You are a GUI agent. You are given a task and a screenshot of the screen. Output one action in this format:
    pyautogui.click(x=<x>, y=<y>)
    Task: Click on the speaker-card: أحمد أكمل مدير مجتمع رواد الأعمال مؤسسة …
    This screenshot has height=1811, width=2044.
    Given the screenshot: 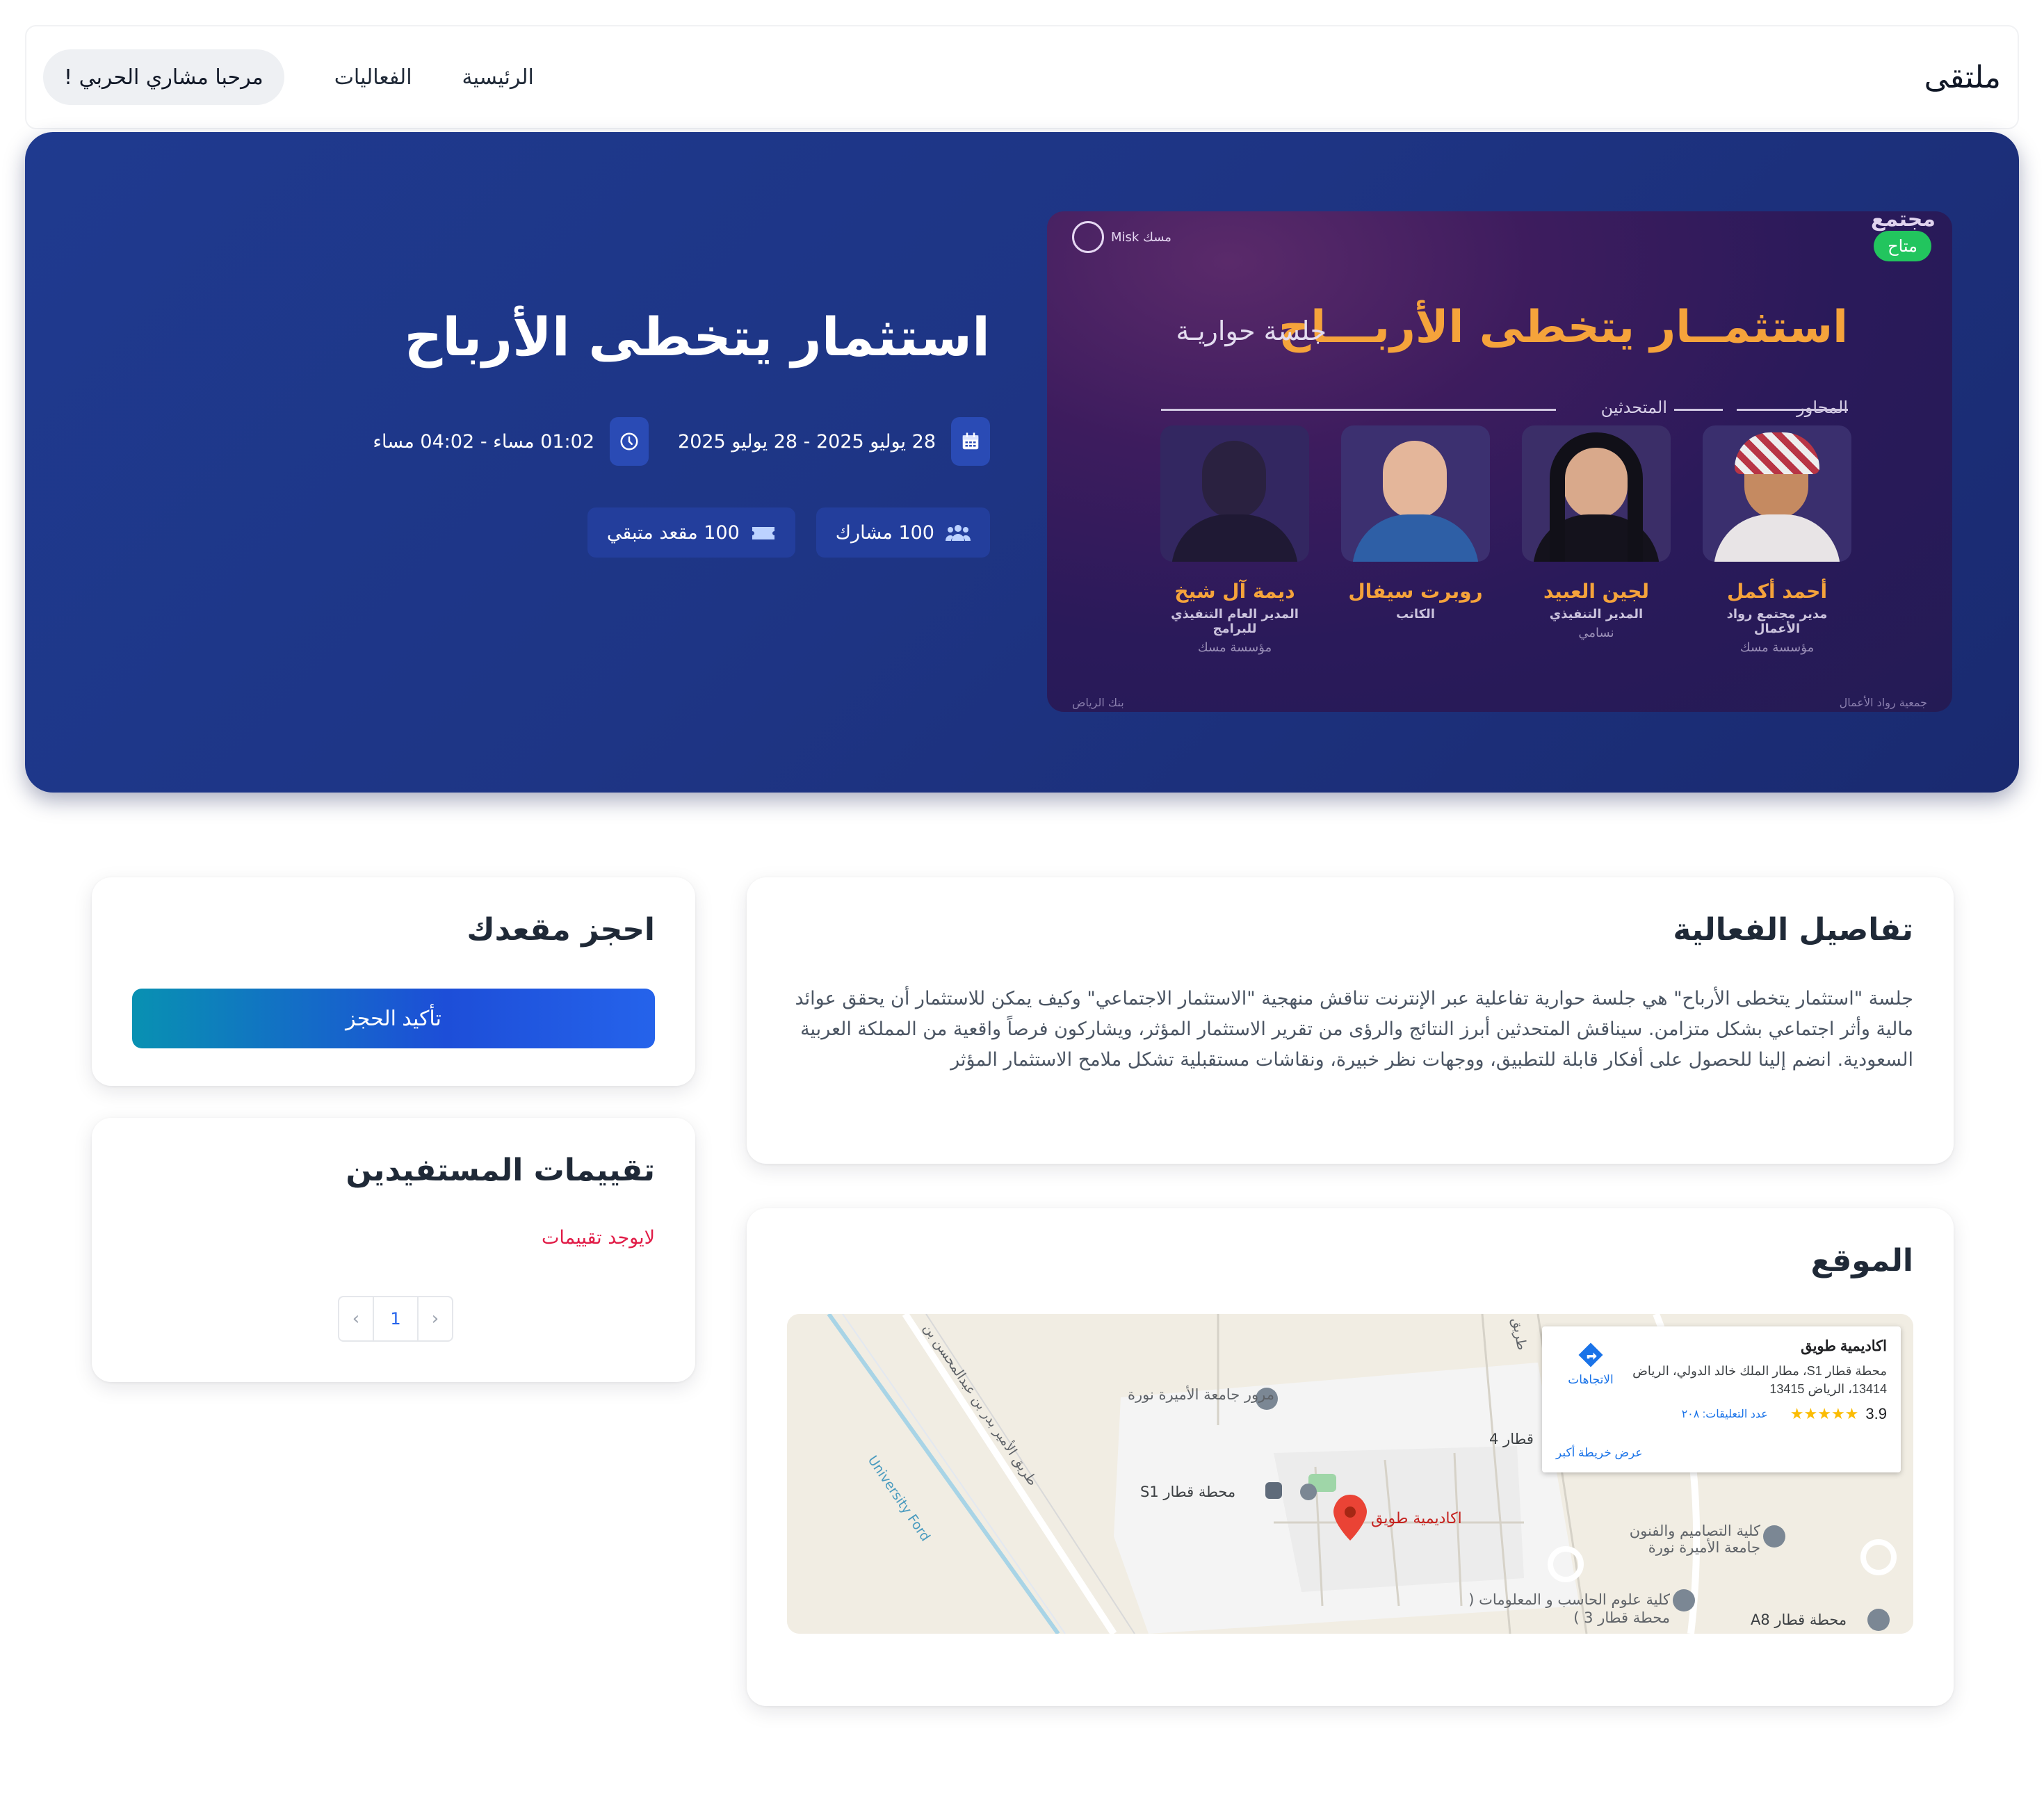 What is the action you would take?
    pyautogui.click(x=1777, y=540)
    